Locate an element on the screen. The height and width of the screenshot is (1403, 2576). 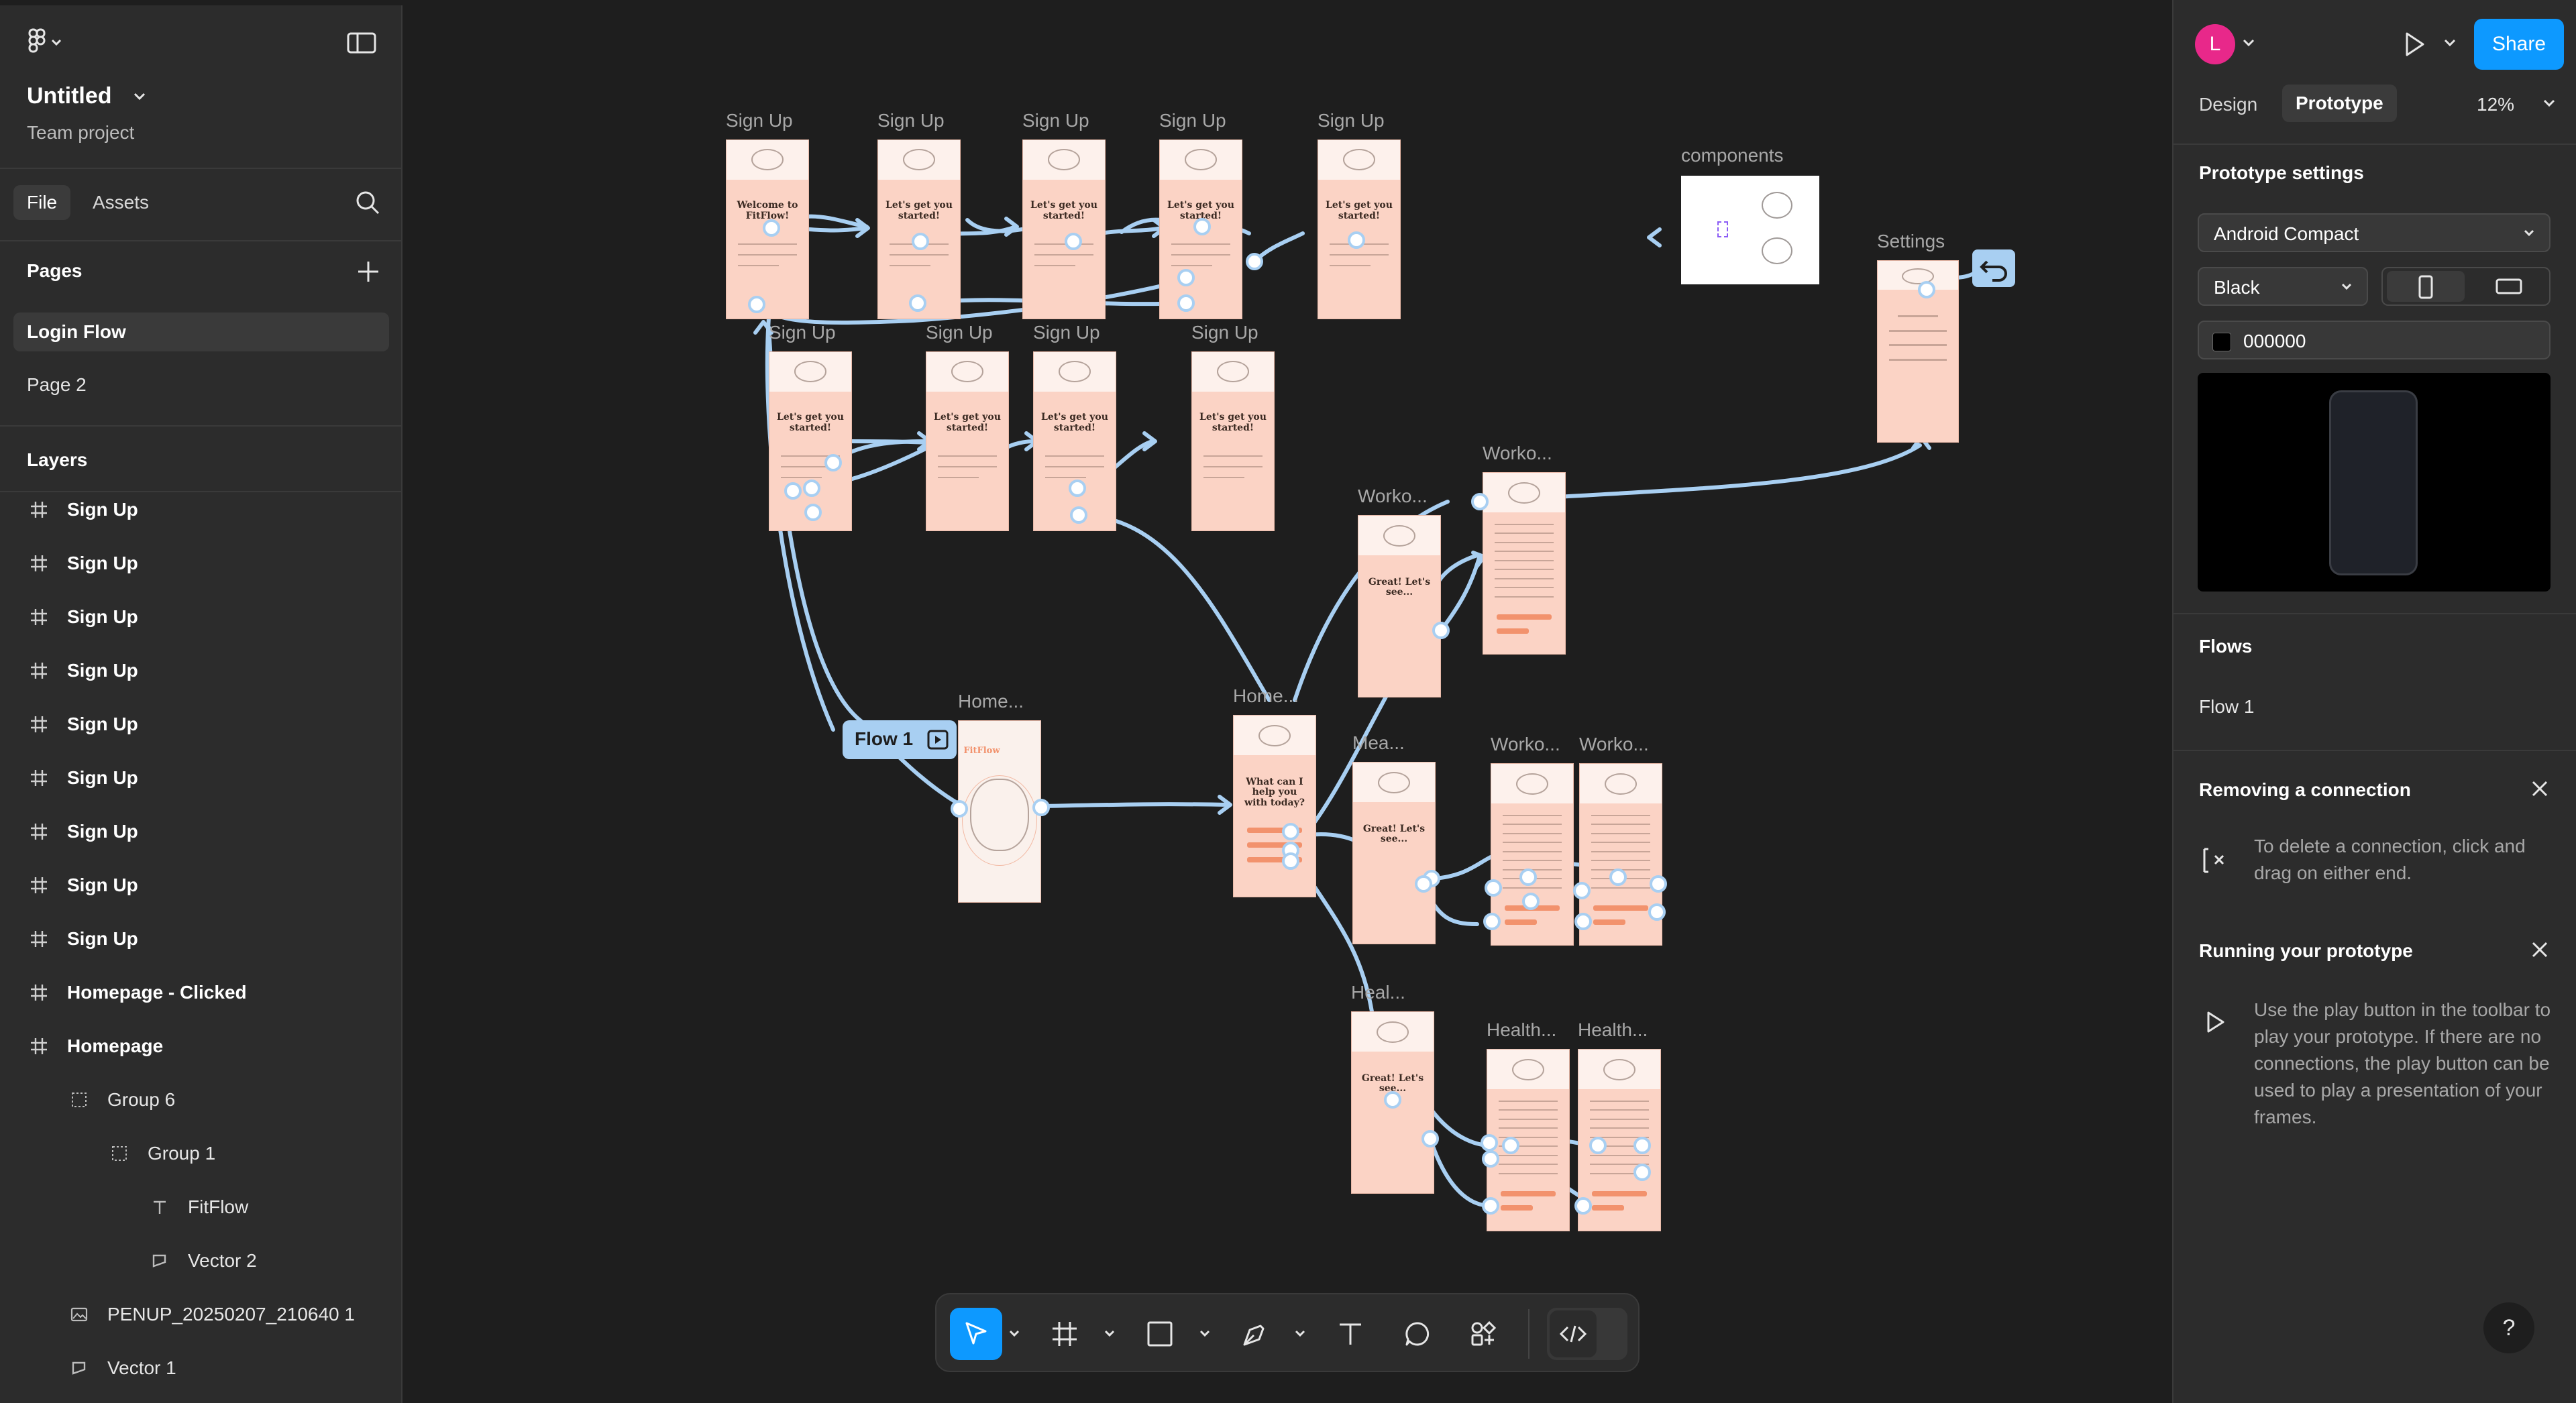
present-button is located at coordinates (2413, 44).